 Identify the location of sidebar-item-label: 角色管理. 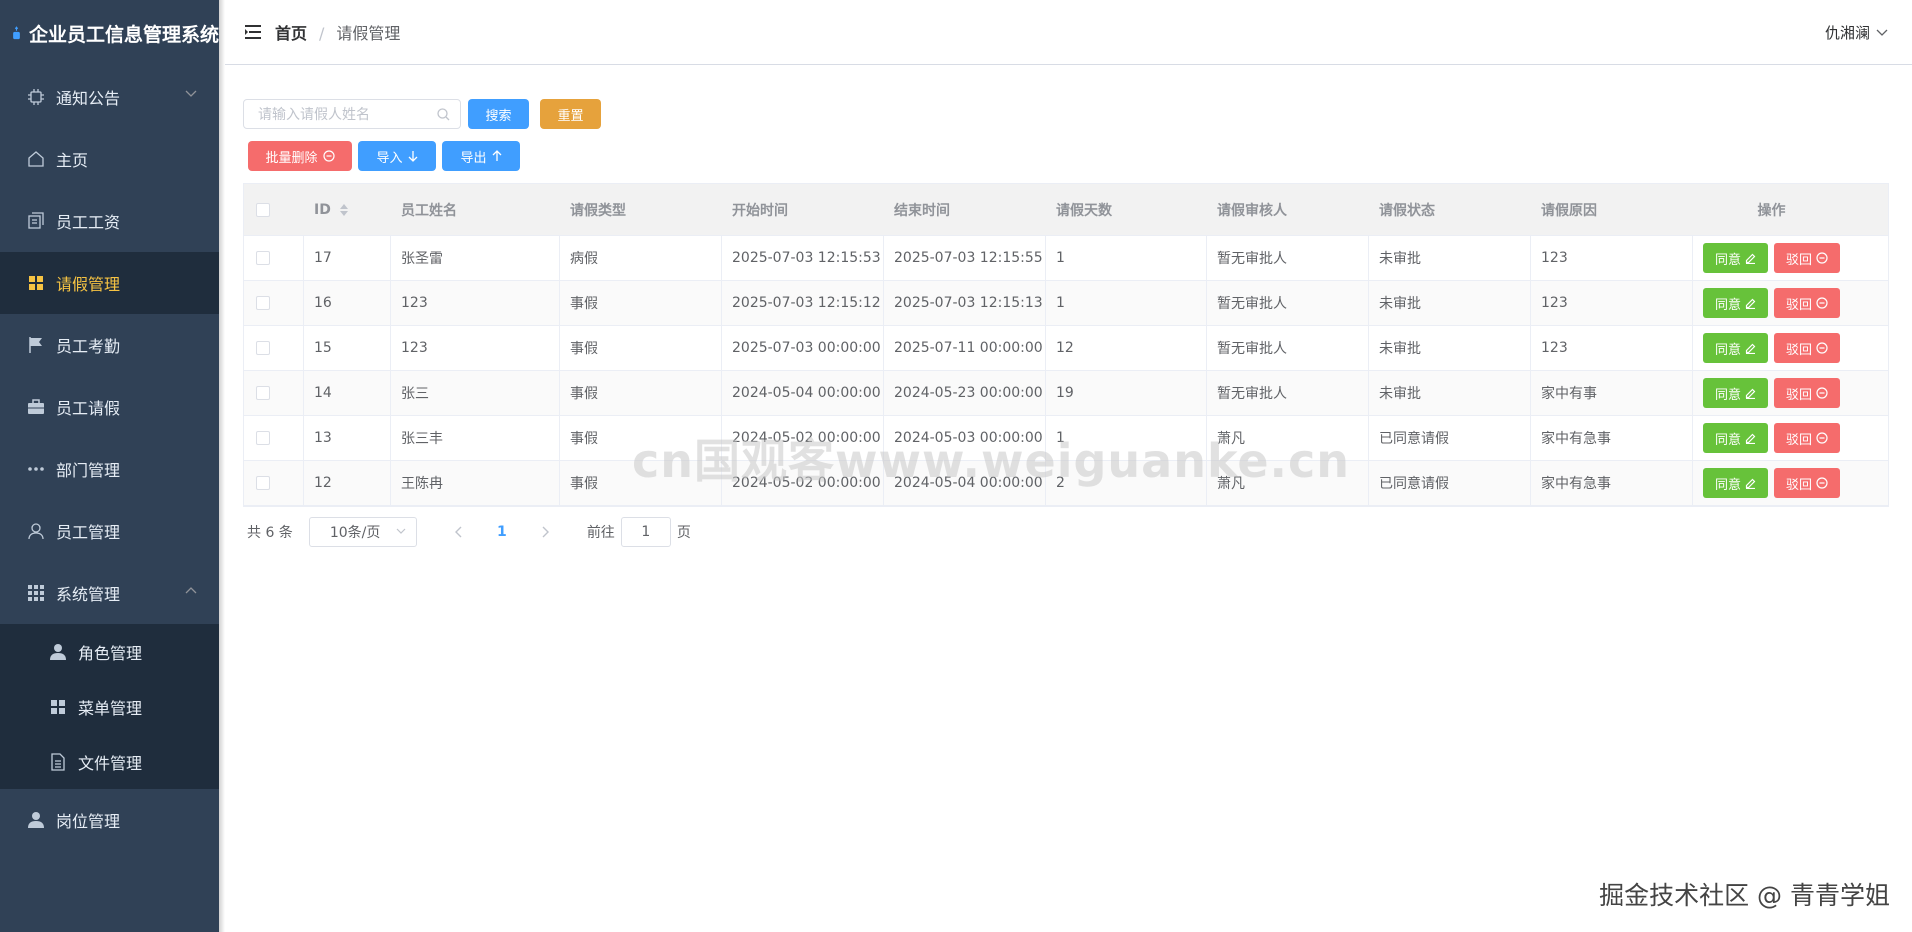
(110, 653).